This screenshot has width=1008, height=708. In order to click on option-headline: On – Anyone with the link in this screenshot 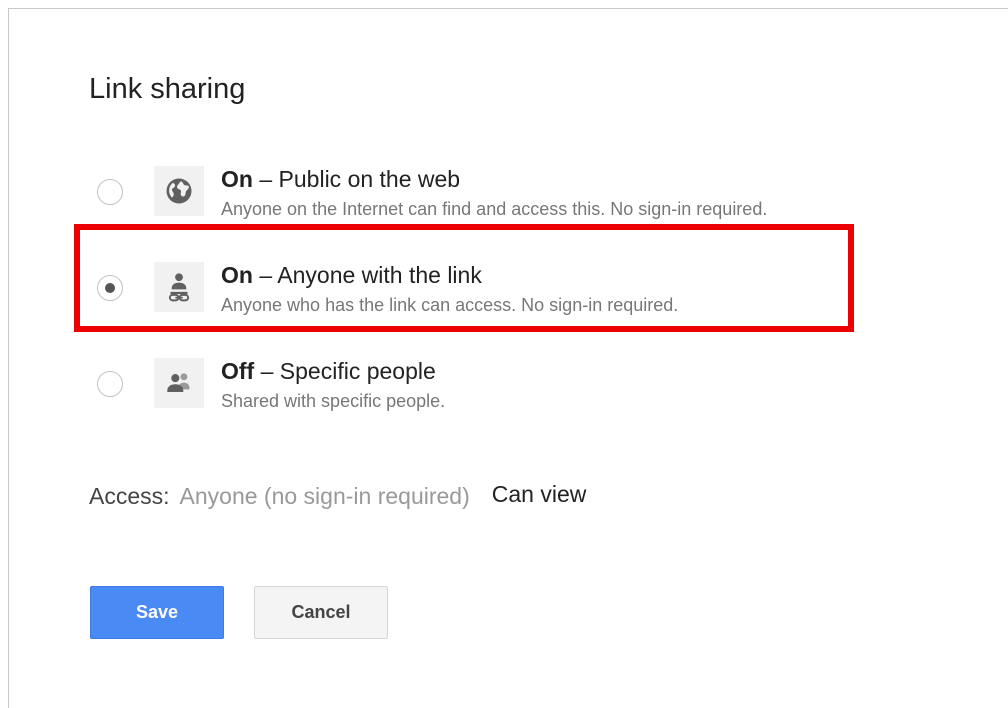, I will do `click(449, 275)`.